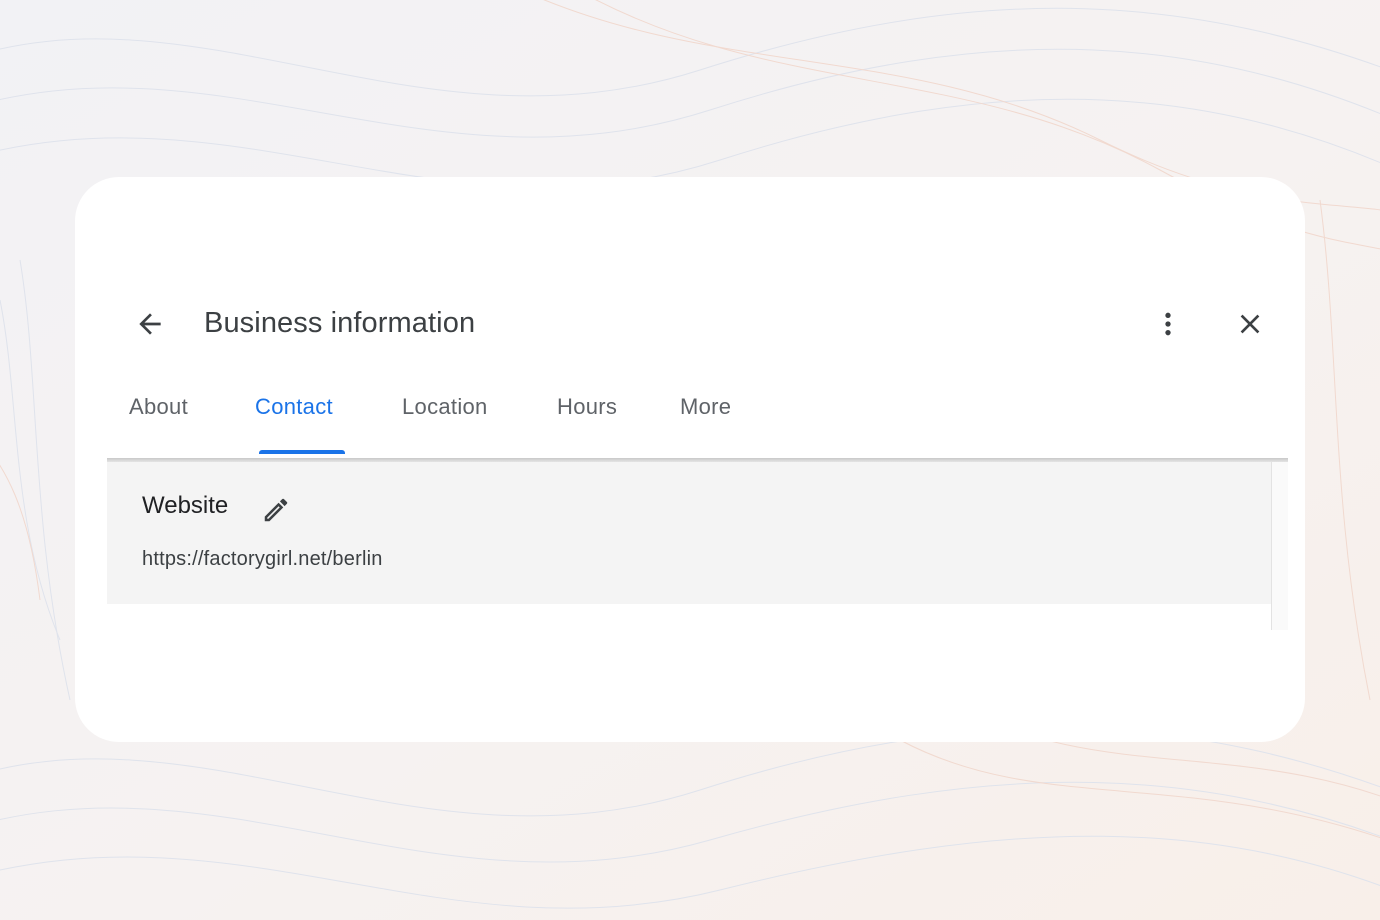  I want to click on close-button, so click(1250, 324).